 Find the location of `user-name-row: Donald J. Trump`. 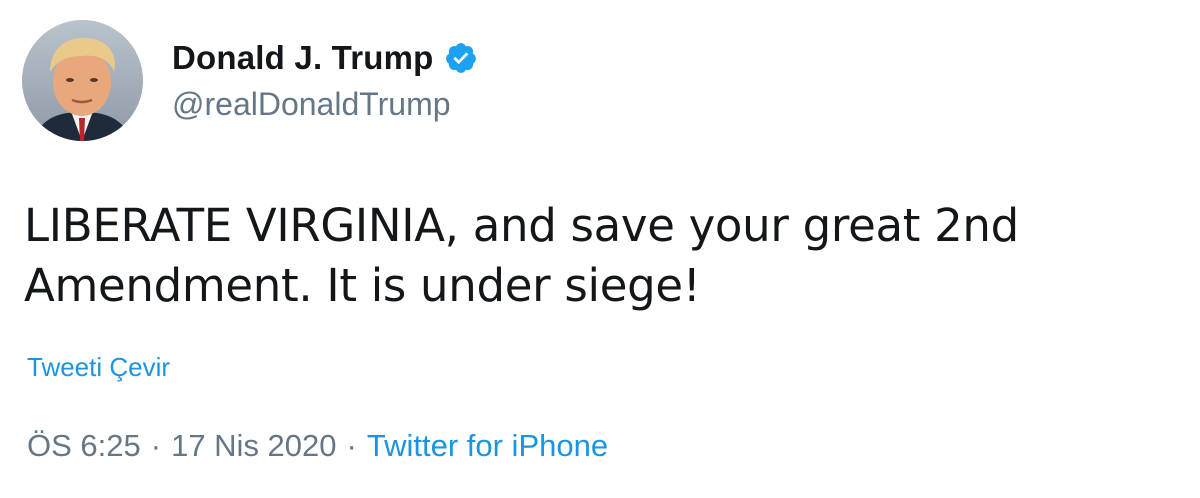

user-name-row: Donald J. Trump is located at coordinates (325, 58).